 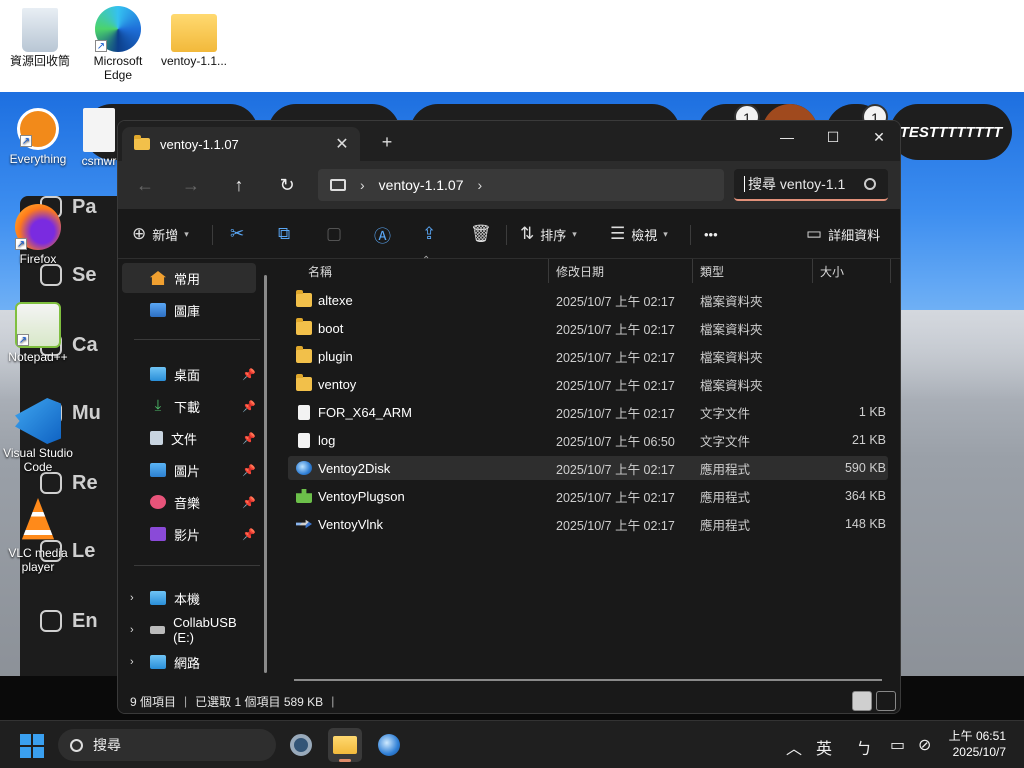 What do you see at coordinates (337, 234) in the screenshot?
I see `paste-button: ▢` at bounding box center [337, 234].